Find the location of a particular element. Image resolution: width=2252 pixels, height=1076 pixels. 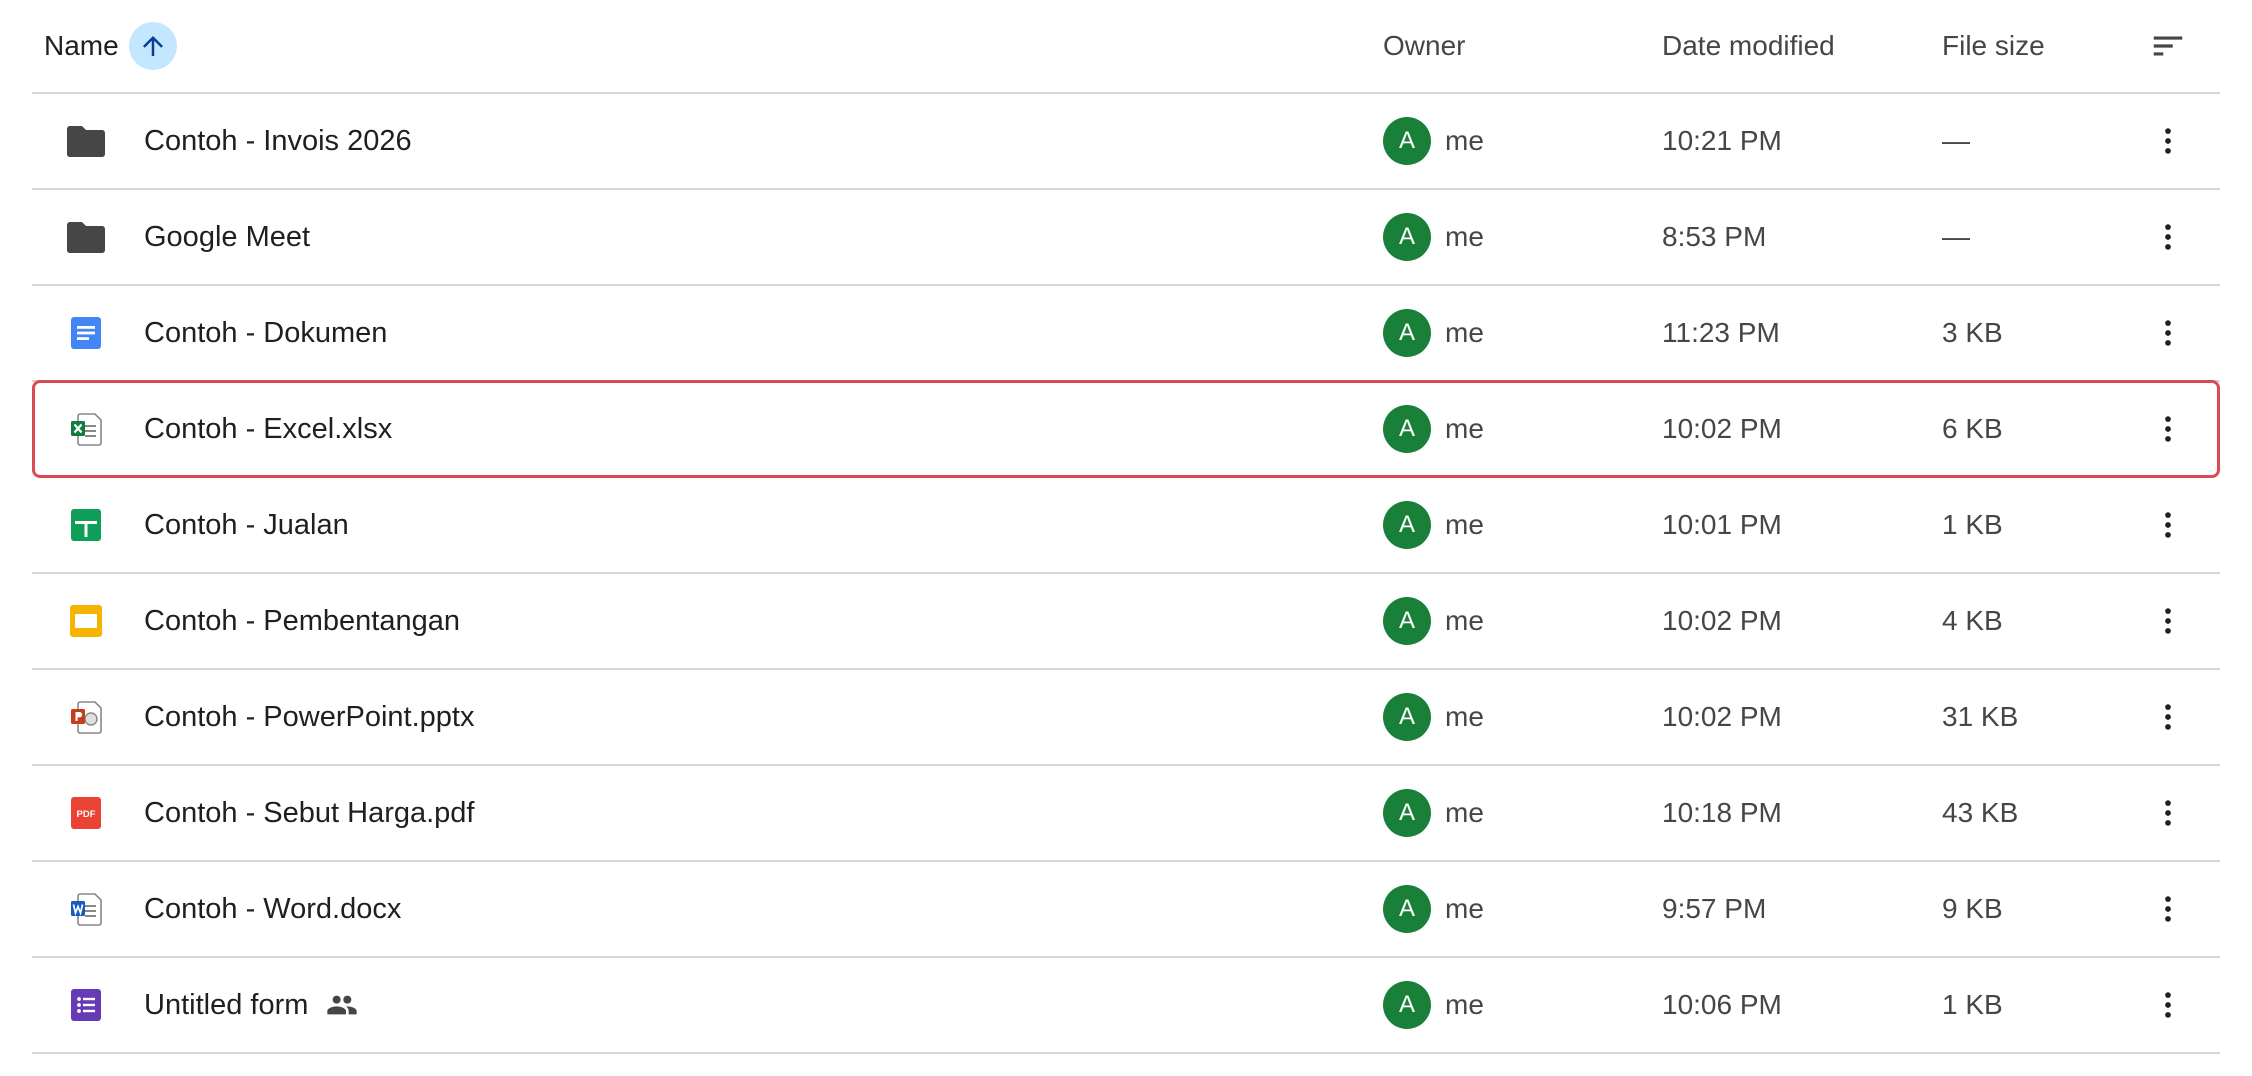

file-name-text: Contoh - Pembentangan is located at coordinates (302, 620).